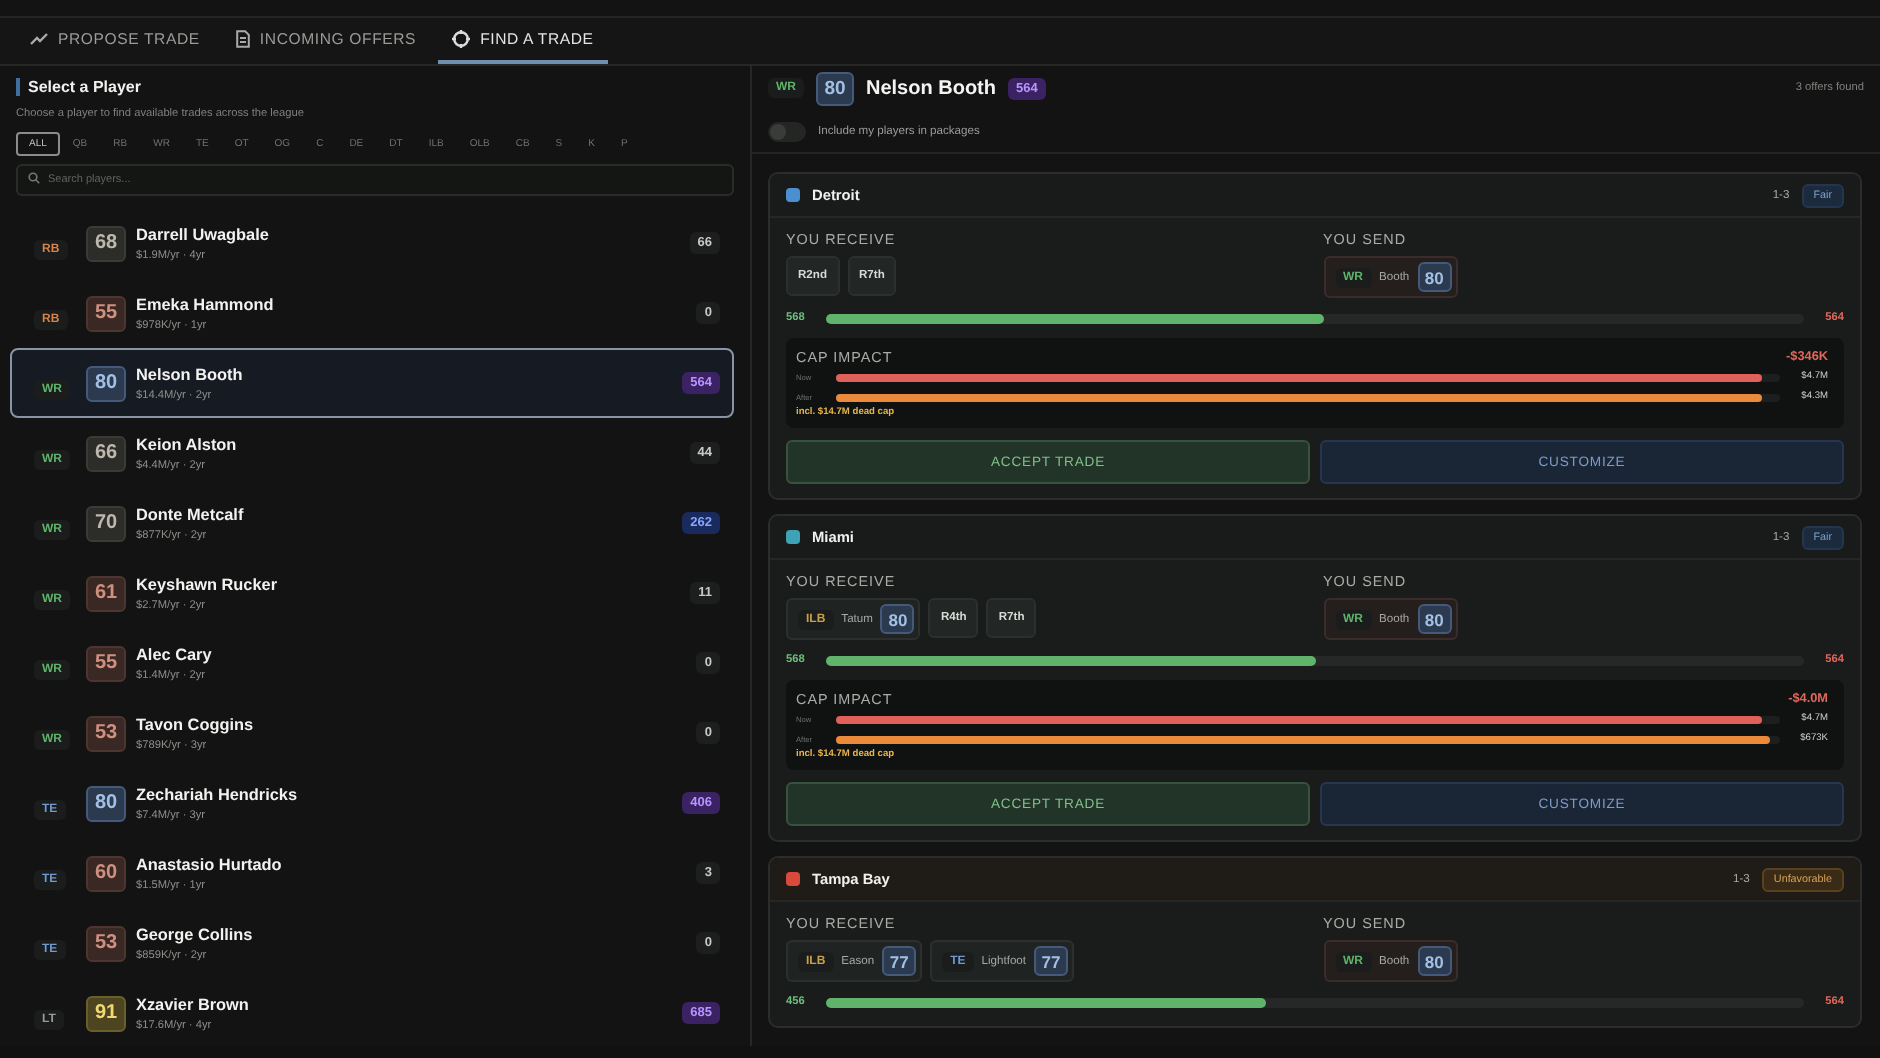 This screenshot has width=1880, height=1058. I want to click on player-name: Xzavier Brown, so click(193, 1004).